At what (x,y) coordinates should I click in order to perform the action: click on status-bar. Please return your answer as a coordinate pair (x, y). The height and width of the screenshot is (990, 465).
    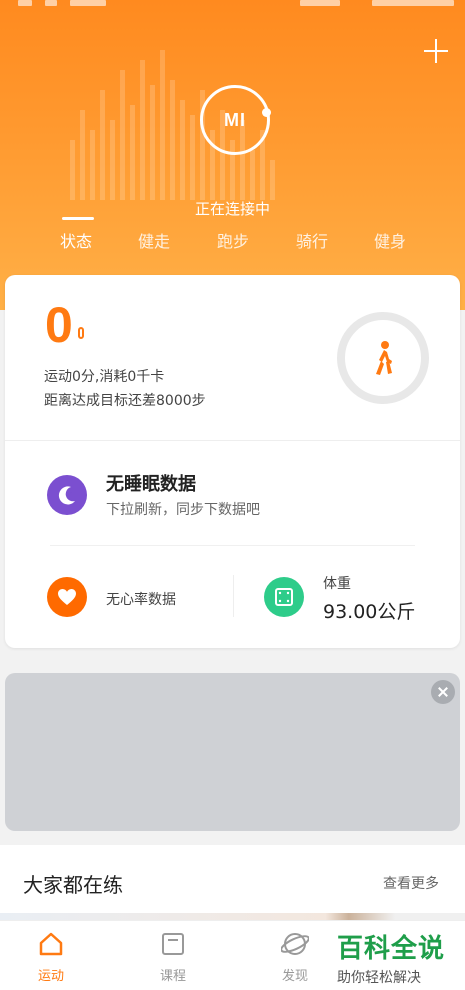
    Looking at the image, I should click on (232, 5).